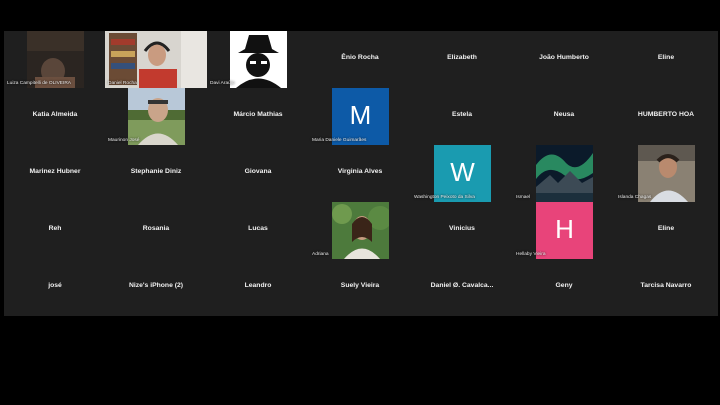  I want to click on participant-tile: Rosania, so click(156, 230).